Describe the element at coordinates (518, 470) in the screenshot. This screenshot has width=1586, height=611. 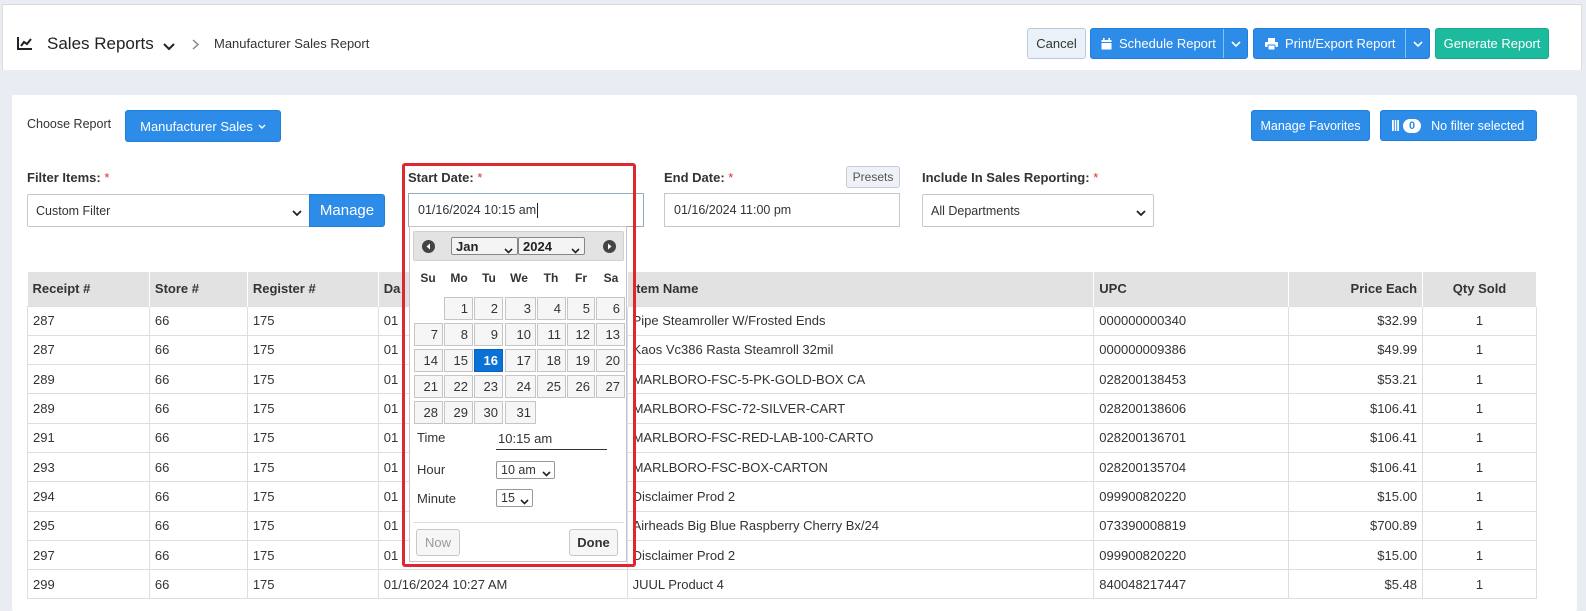
I see `hour-value: 10 am` at that location.